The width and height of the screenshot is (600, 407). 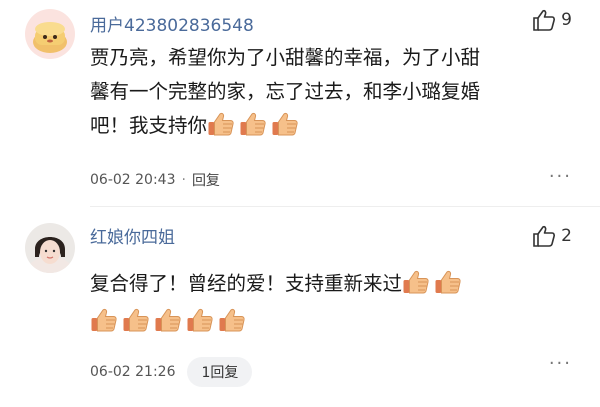 I want to click on emoji-line, so click(x=340, y=322).